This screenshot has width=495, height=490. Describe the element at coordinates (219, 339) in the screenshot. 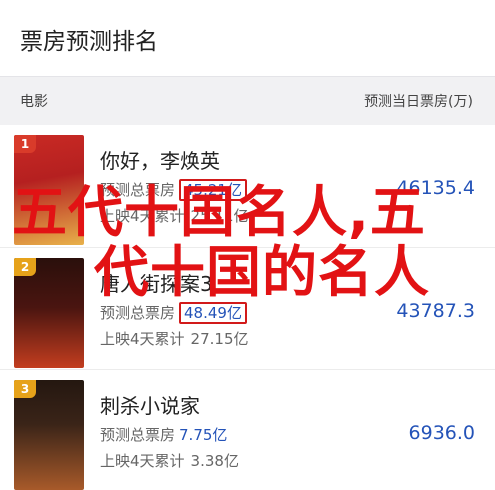

I see `released-cumulative-value: 27.15亿` at that location.